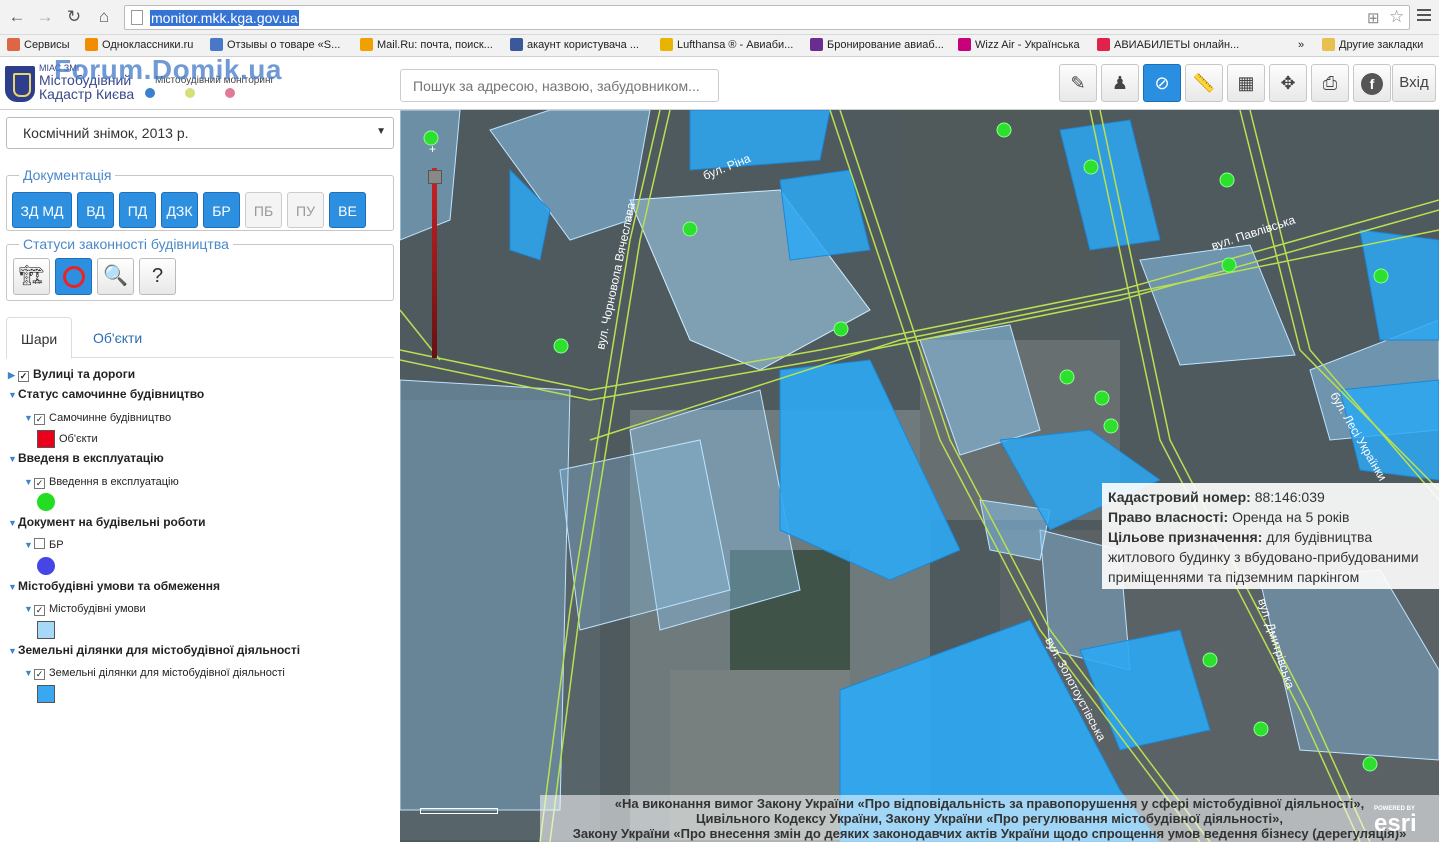  Describe the element at coordinates (106, 394) in the screenshot. I see `layer-group: ▼Статус самочинне будівництво` at that location.